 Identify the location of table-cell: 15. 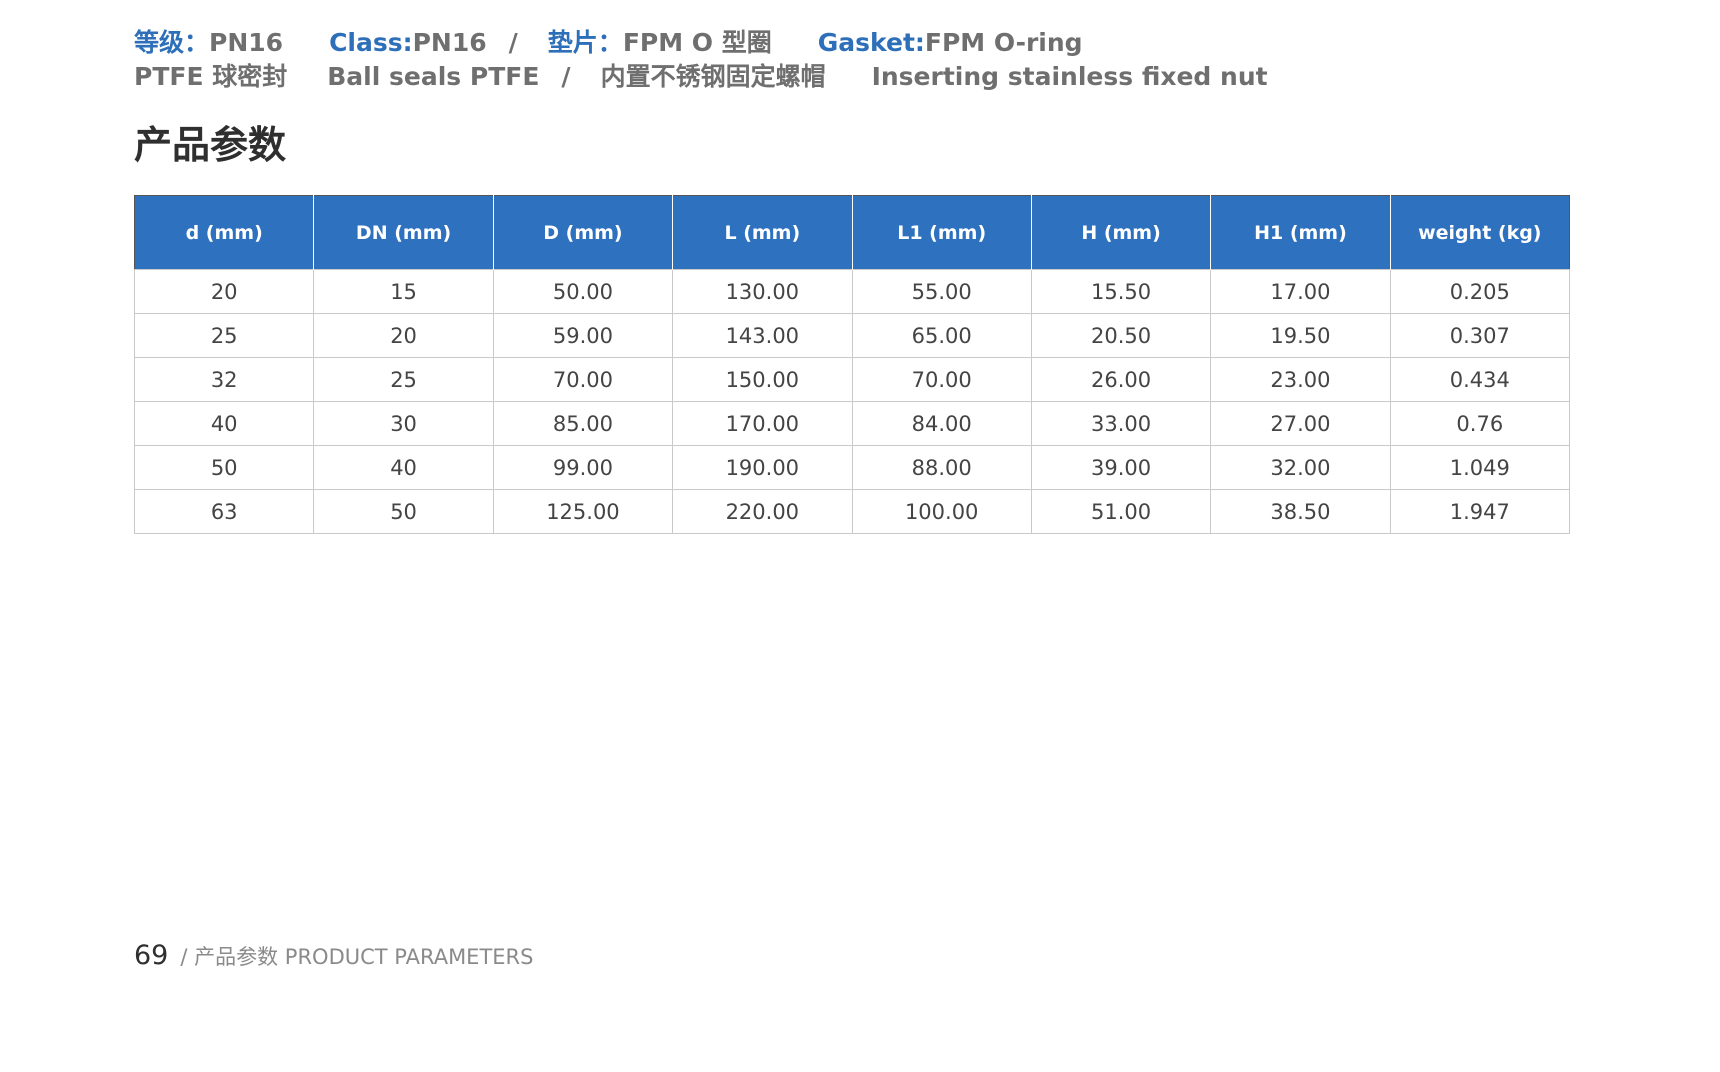
(403, 291).